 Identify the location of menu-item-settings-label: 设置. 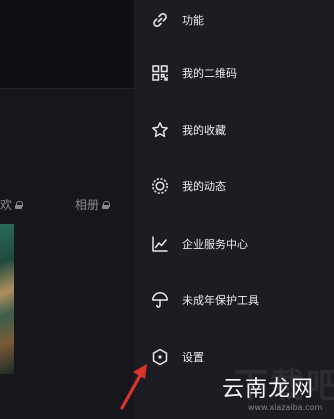
(193, 357).